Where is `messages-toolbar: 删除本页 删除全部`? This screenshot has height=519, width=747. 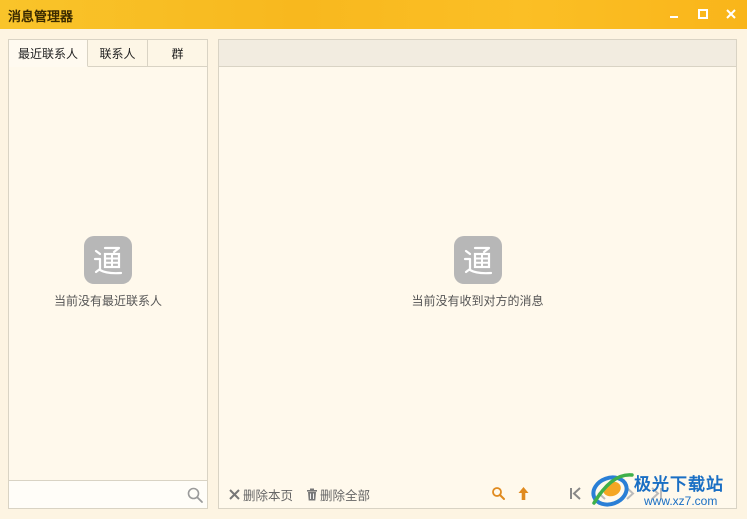 messages-toolbar: 删除本页 删除全部 is located at coordinates (477, 494).